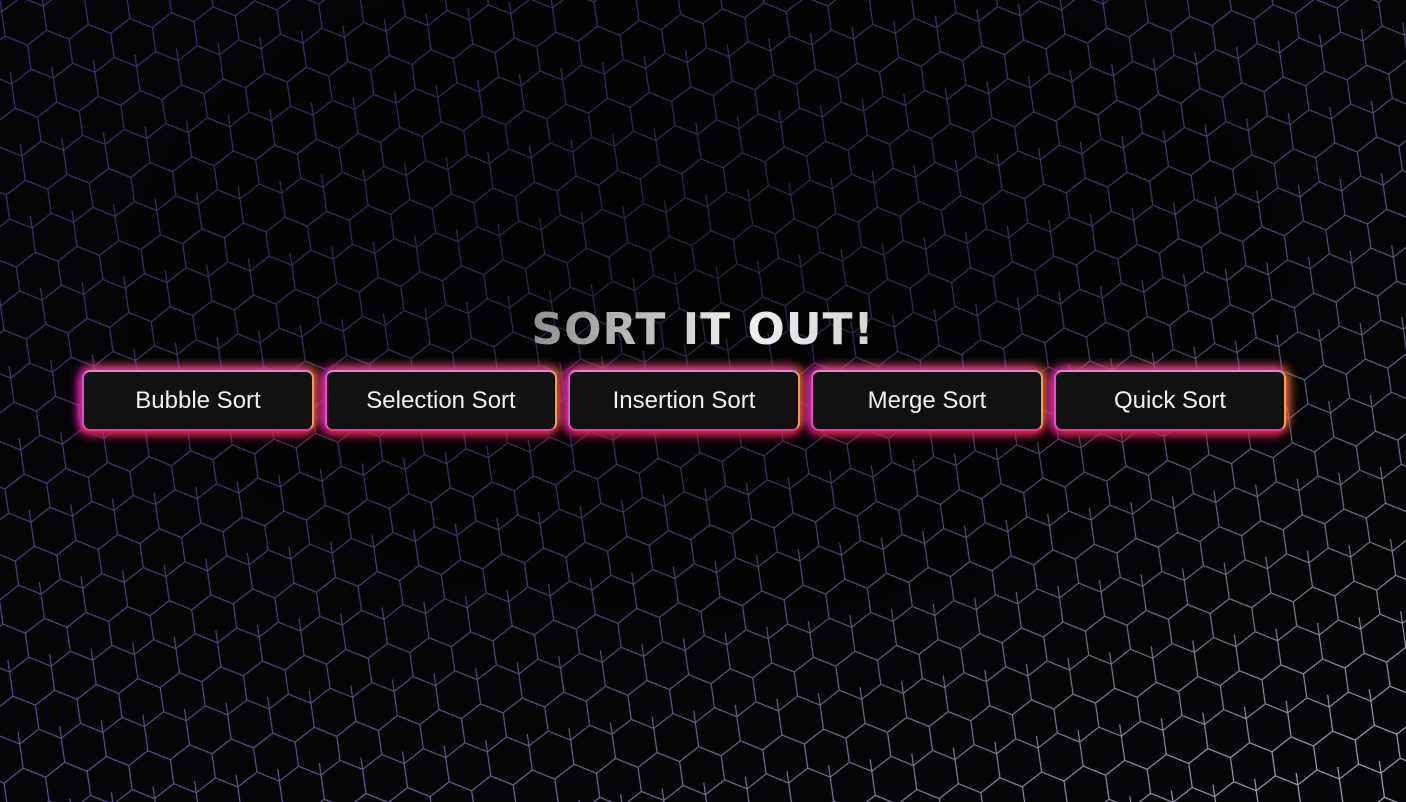  I want to click on selection-sort-button: Selection Sort, so click(441, 400).